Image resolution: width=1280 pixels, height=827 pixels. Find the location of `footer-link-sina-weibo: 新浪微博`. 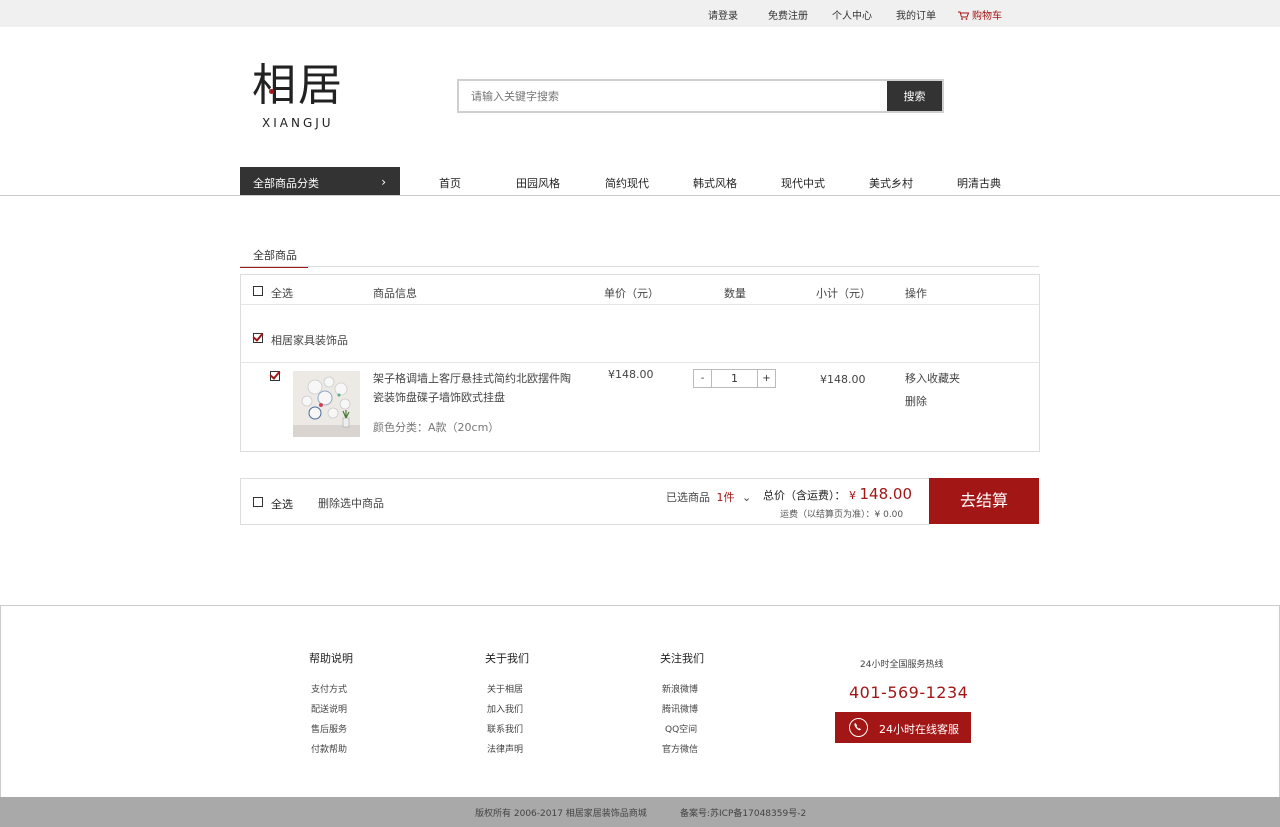

footer-link-sina-weibo: 新浪微博 is located at coordinates (680, 688).